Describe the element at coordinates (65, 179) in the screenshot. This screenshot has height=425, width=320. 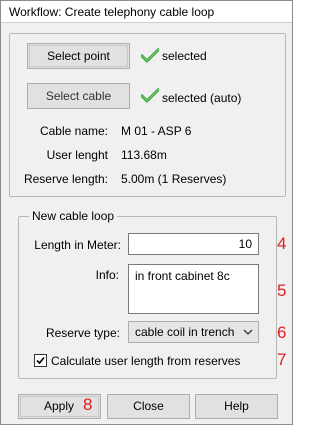
I see `reserve-length-label: Reserve length:` at that location.